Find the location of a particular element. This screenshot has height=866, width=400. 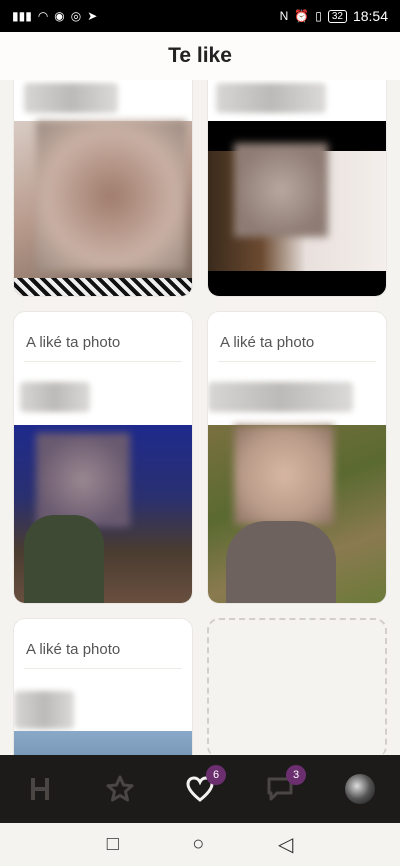

back-triangle-icon: ◁ is located at coordinates (285, 844).